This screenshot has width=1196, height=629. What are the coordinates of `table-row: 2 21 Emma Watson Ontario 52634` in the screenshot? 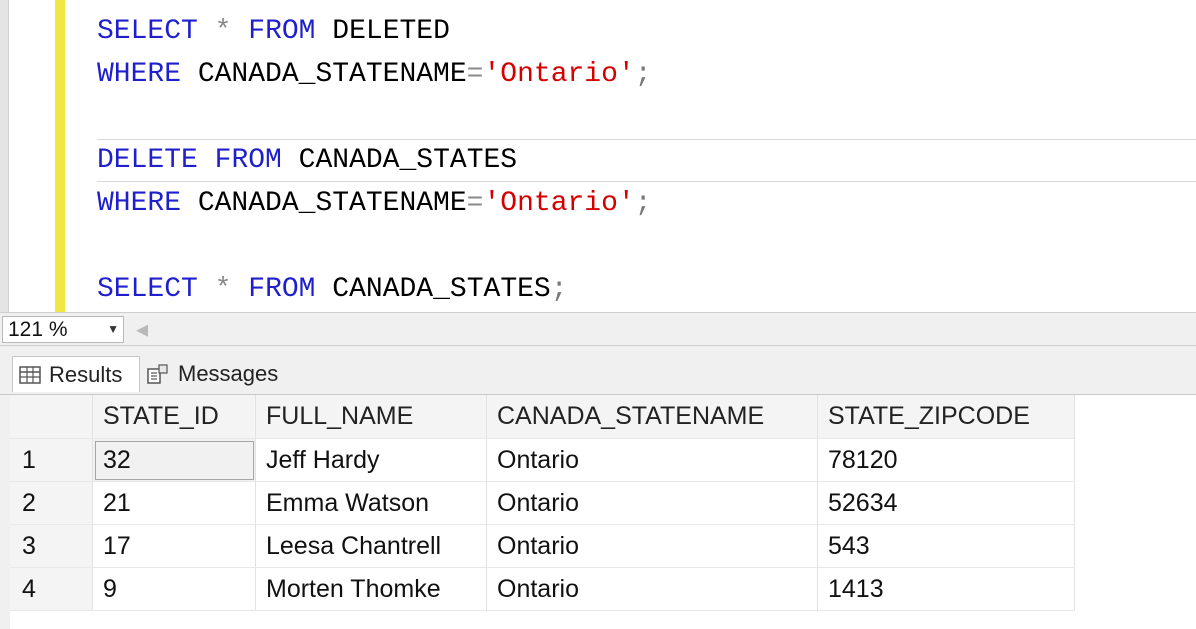 It's located at (542, 503).